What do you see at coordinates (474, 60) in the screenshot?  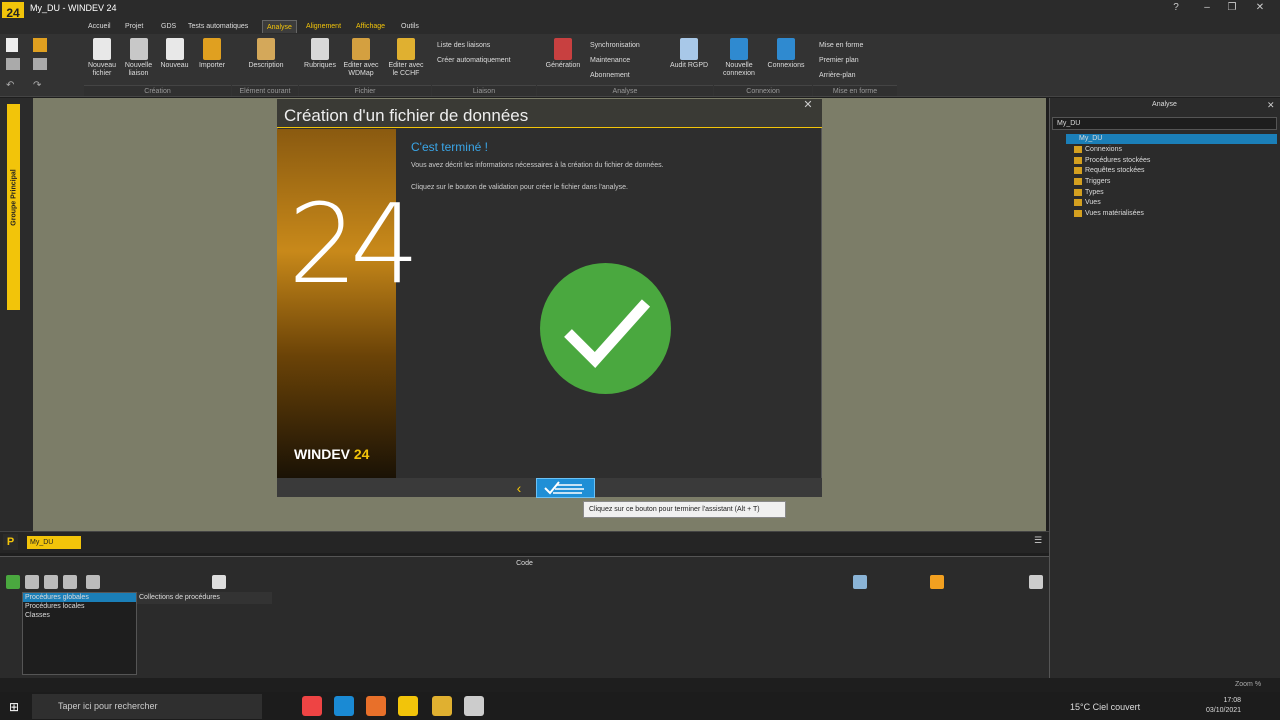 I see `creer-automatiquement-button: Créer automatiquement` at bounding box center [474, 60].